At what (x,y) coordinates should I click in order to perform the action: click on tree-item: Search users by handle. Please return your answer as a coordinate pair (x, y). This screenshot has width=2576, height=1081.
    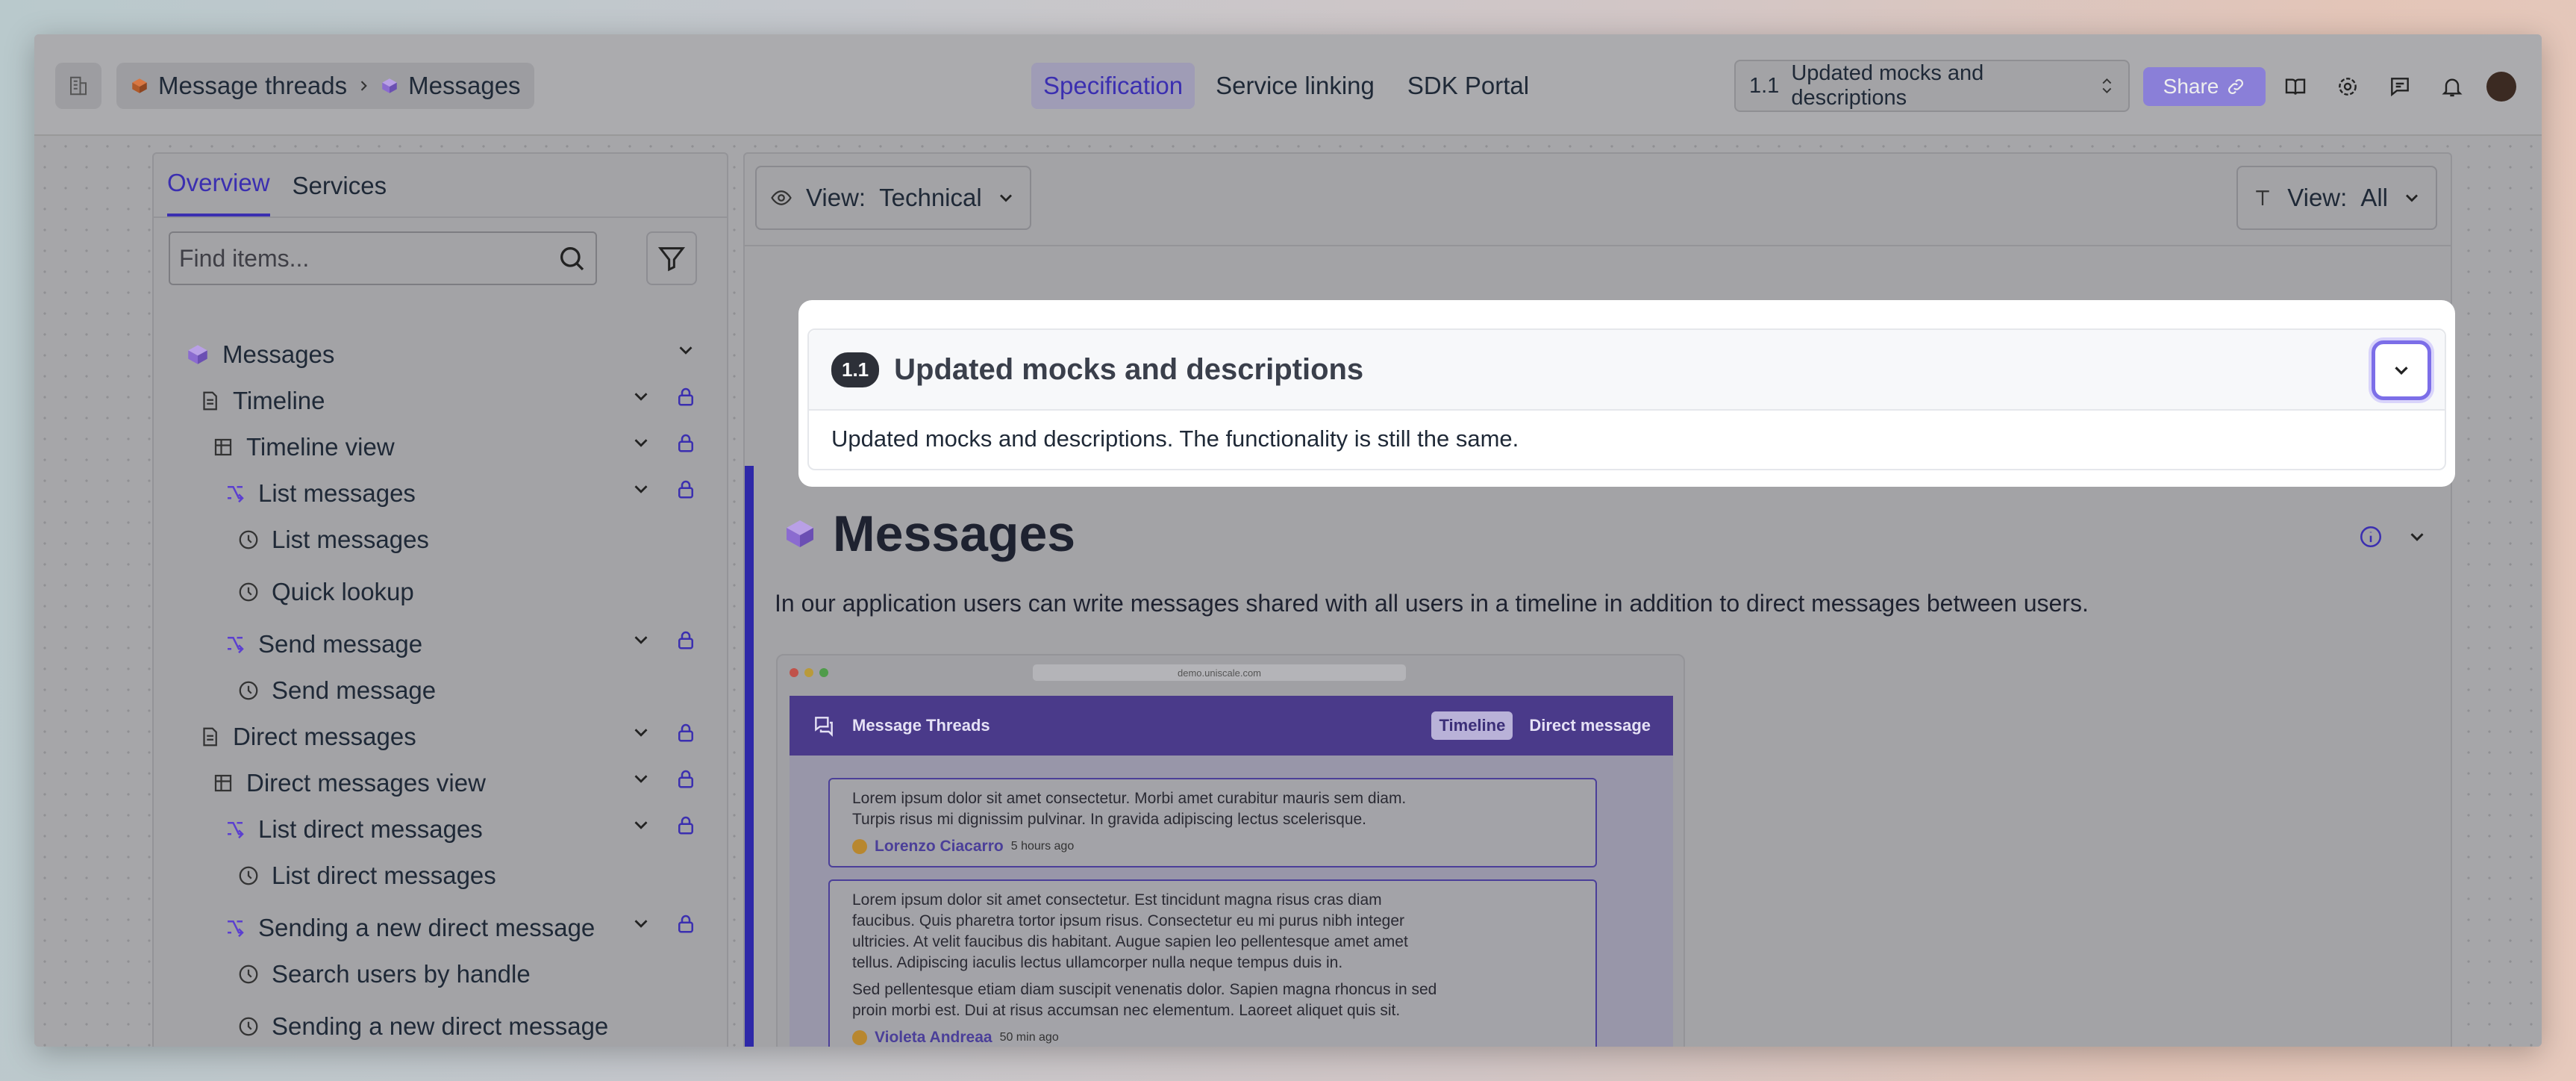
    Looking at the image, I should click on (384, 974).